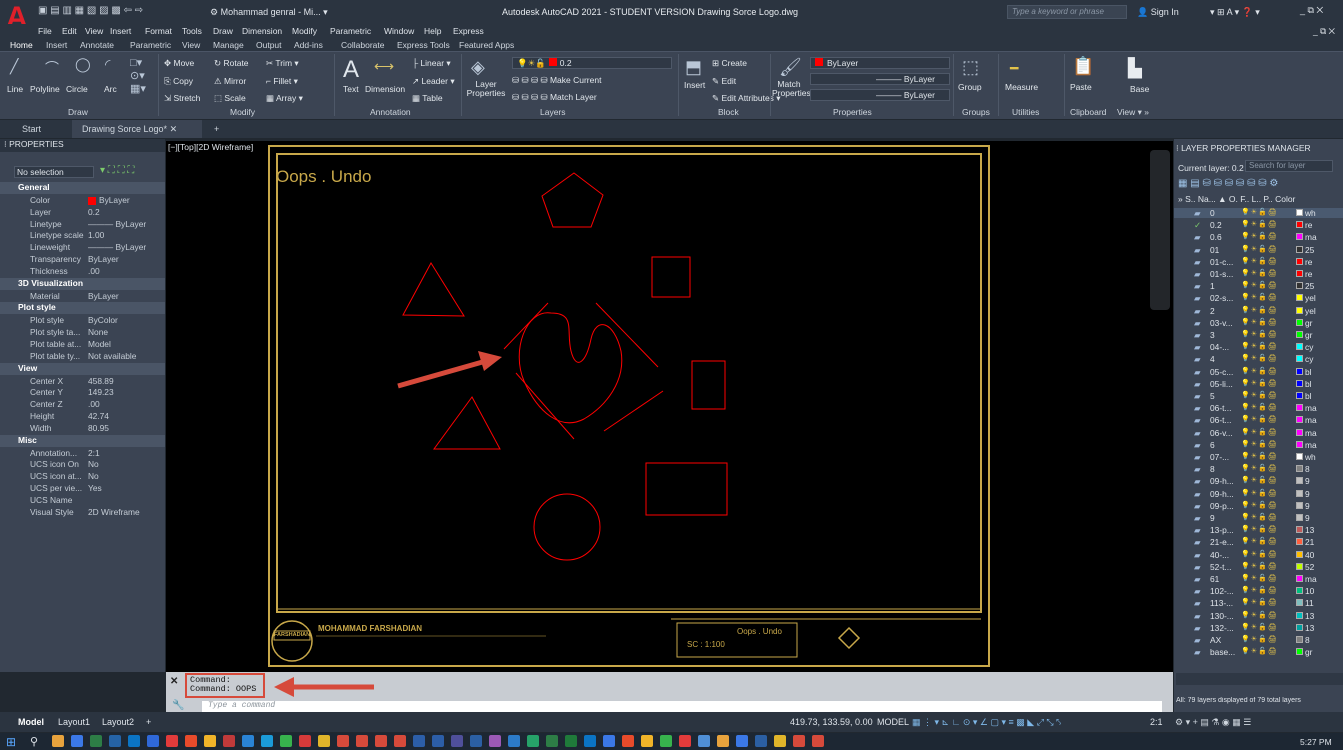 The width and height of the screenshot is (1343, 750). What do you see at coordinates (82, 440) in the screenshot?
I see `property-section-header: Misc` at bounding box center [82, 440].